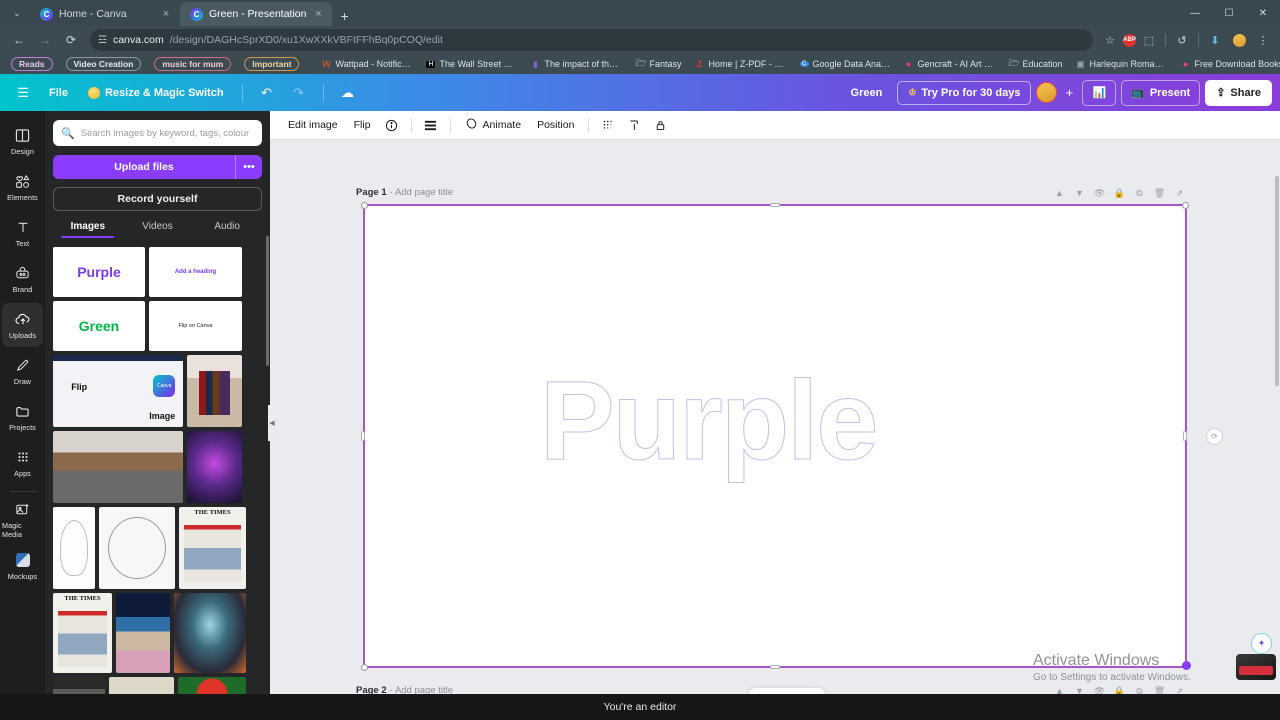 The image size is (1280, 720). What do you see at coordinates (22, 279) in the screenshot?
I see `sidebar-item-brand: Brand` at bounding box center [22, 279].